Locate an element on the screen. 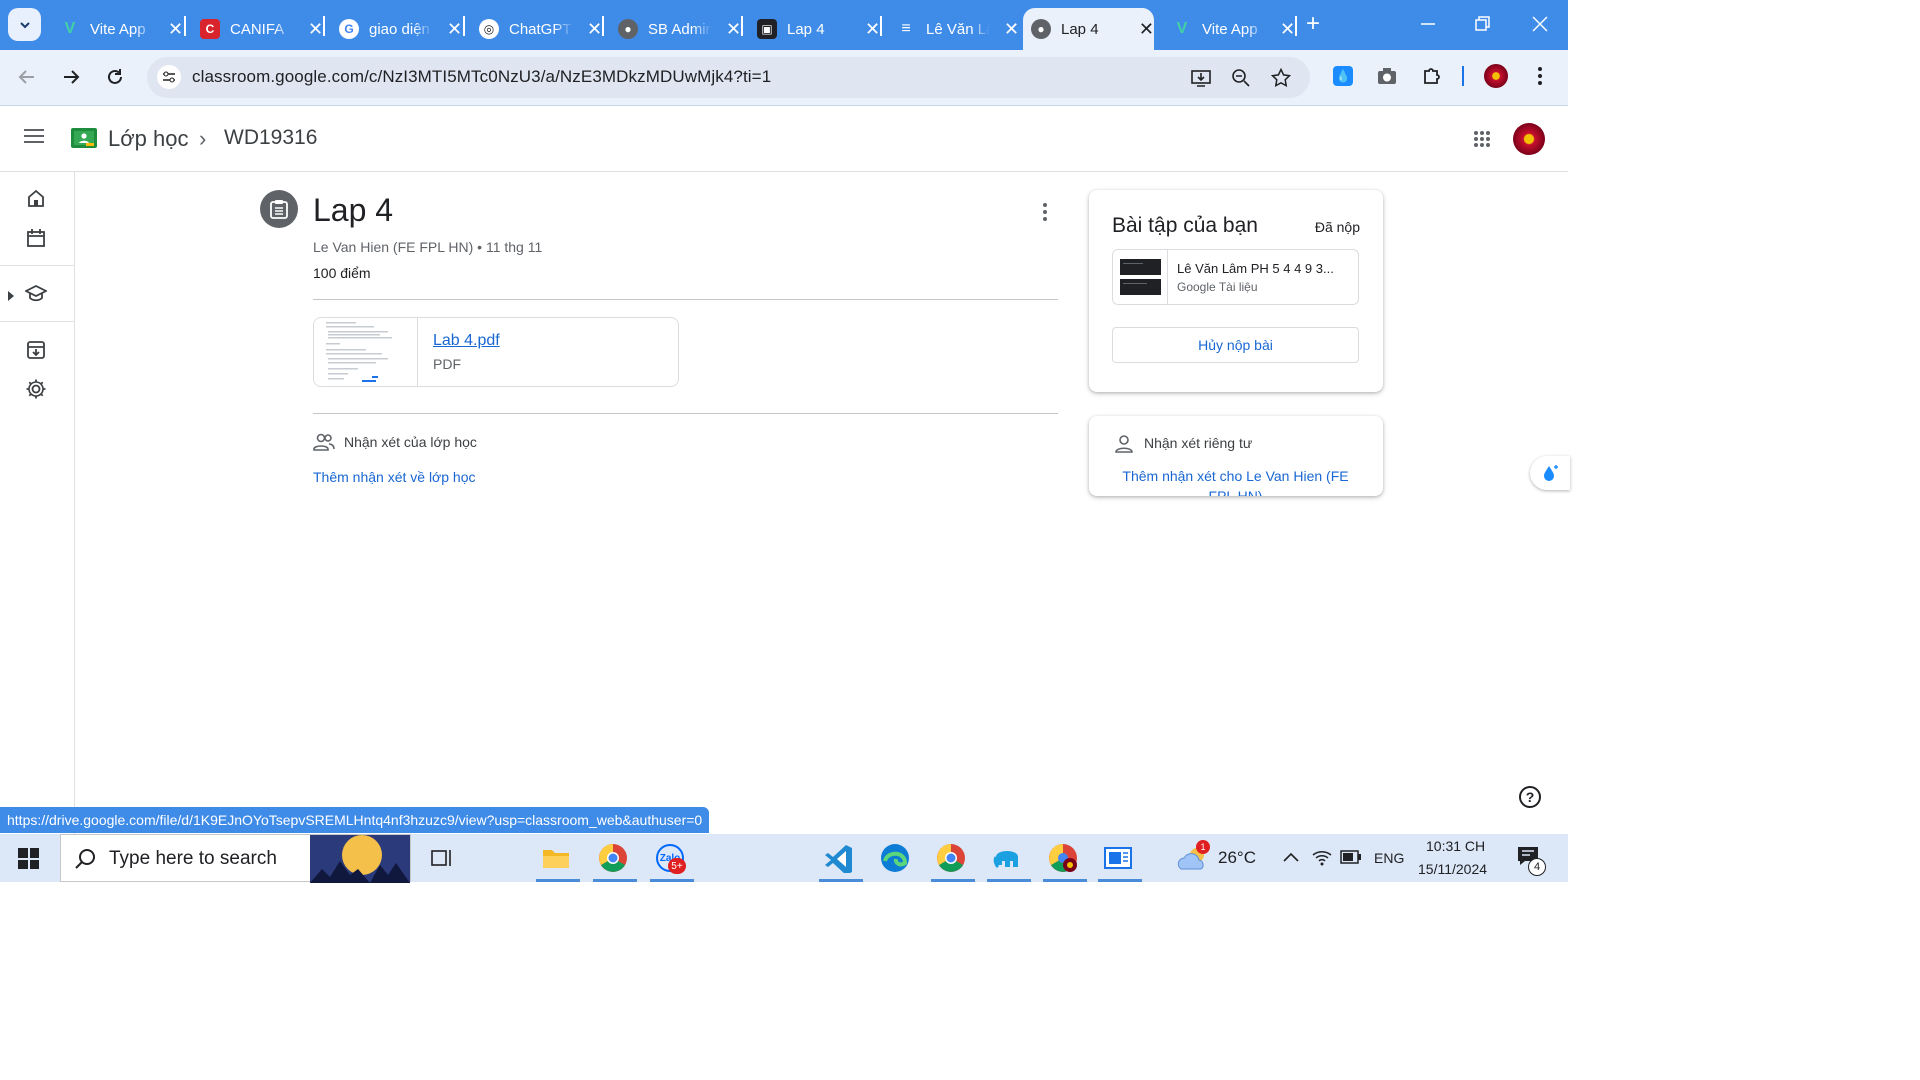  taskbar-chrome-profile is located at coordinates (1063, 858).